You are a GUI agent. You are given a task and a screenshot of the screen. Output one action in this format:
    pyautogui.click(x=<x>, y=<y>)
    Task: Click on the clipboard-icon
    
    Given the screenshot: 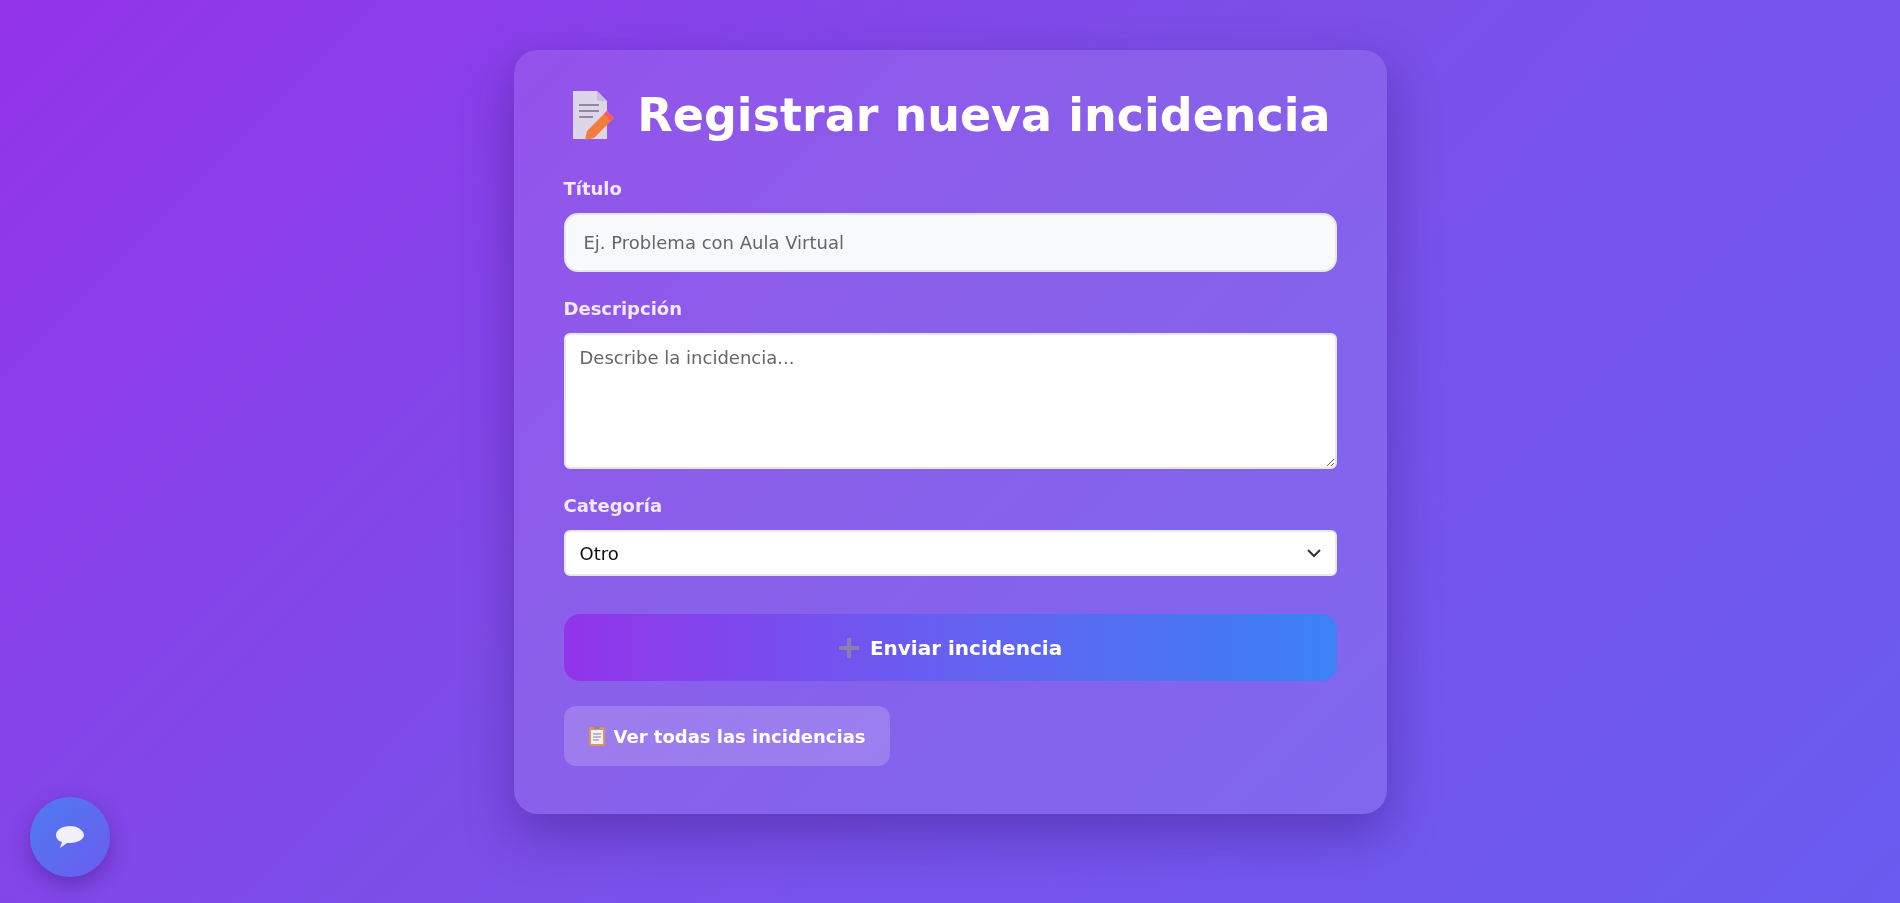 What is the action you would take?
    pyautogui.click(x=596, y=736)
    